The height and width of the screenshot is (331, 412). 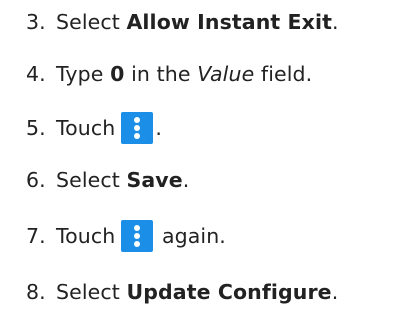 What do you see at coordinates (229, 22) in the screenshot?
I see `ui-term-allow-instant-exit: Allow Instant Exit` at bounding box center [229, 22].